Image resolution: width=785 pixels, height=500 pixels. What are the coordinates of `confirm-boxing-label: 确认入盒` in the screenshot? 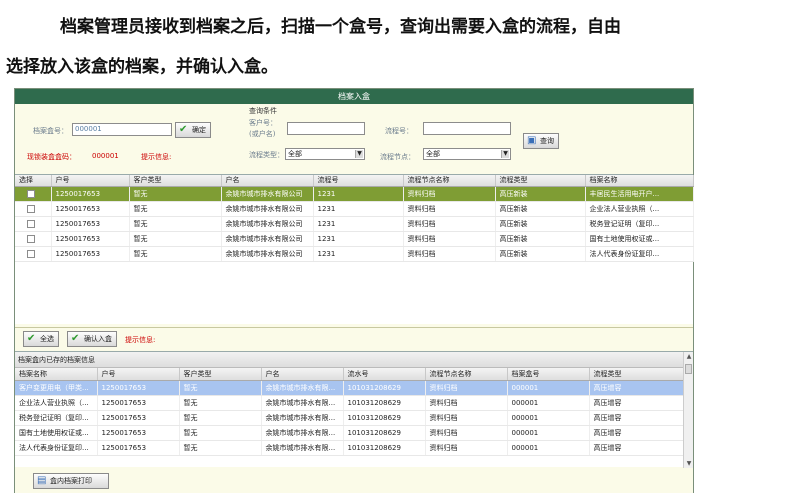 It's located at (98, 339).